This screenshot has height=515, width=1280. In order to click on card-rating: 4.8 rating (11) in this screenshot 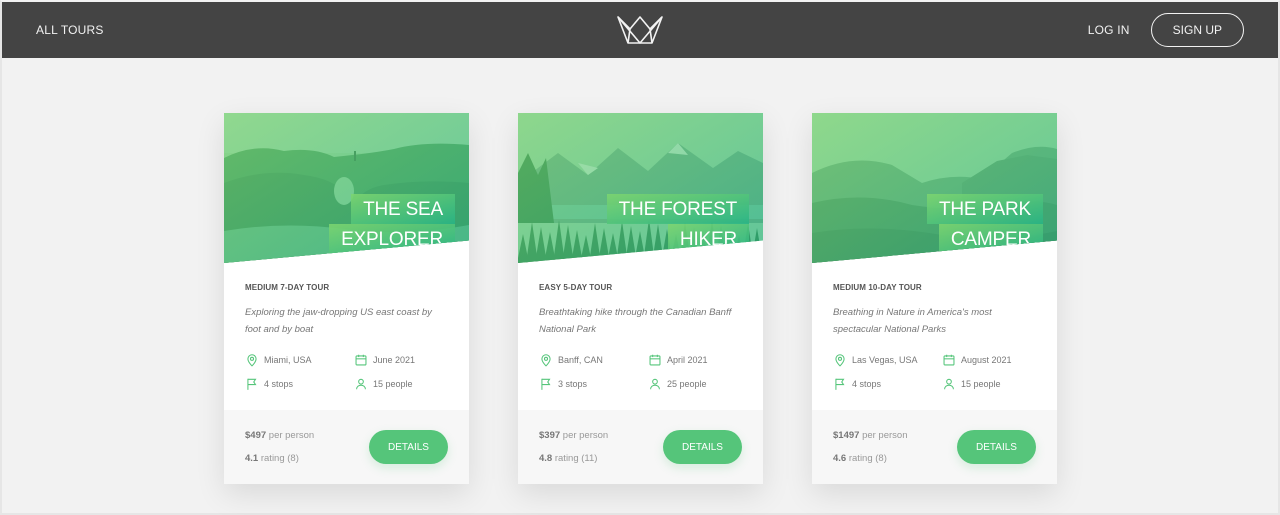, I will do `click(573, 458)`.